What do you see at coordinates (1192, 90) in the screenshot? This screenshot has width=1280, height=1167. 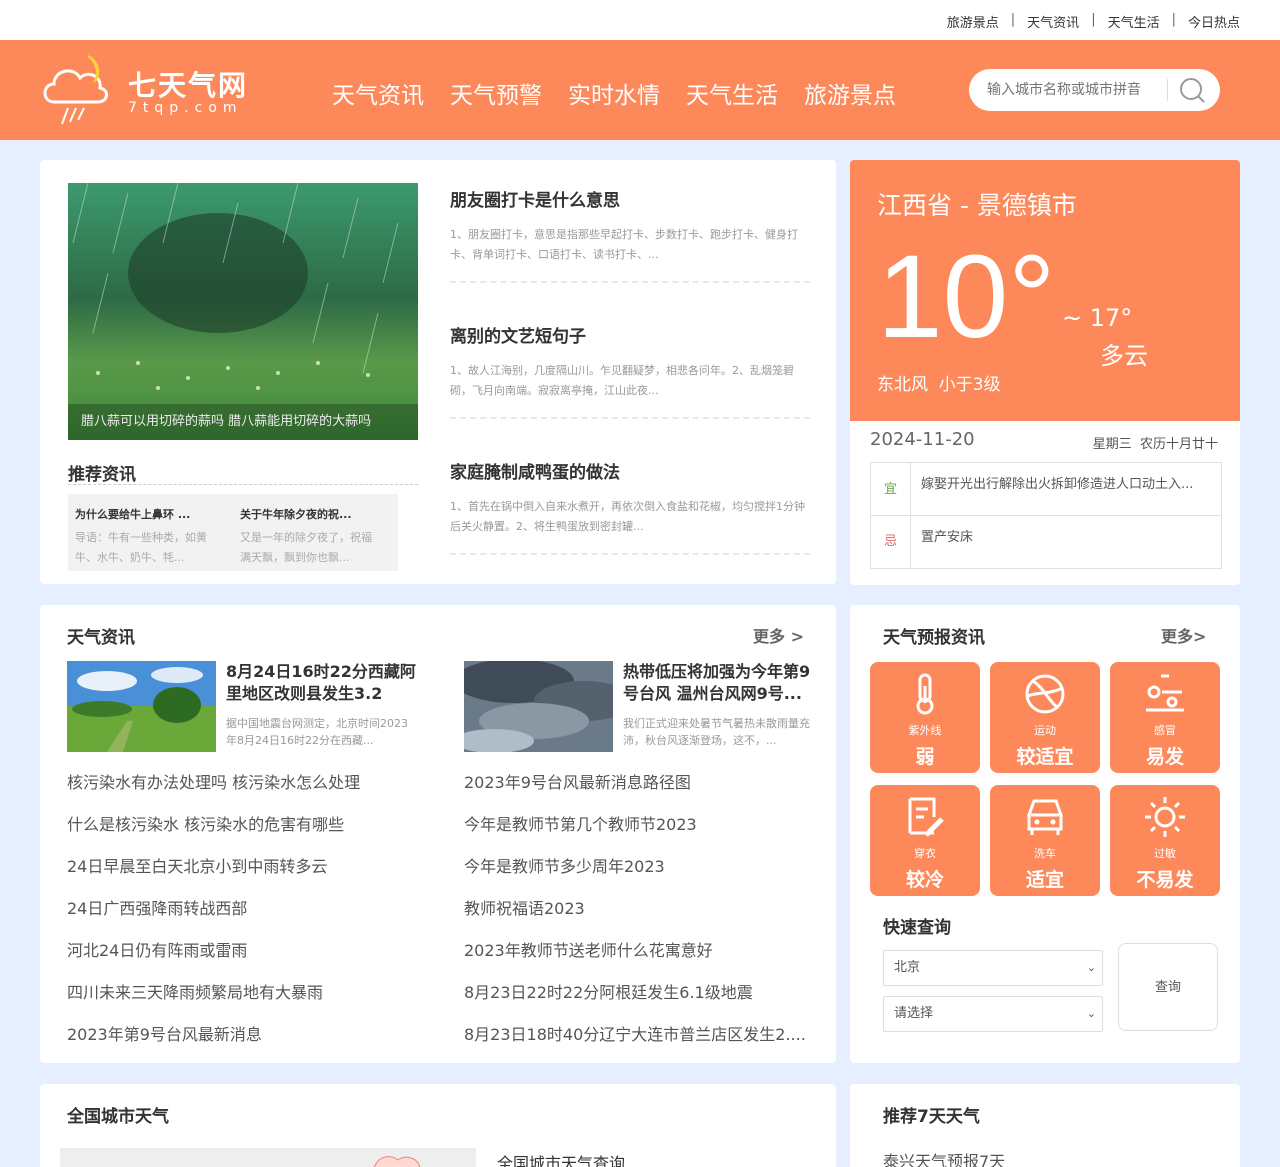 I see `search-icon` at bounding box center [1192, 90].